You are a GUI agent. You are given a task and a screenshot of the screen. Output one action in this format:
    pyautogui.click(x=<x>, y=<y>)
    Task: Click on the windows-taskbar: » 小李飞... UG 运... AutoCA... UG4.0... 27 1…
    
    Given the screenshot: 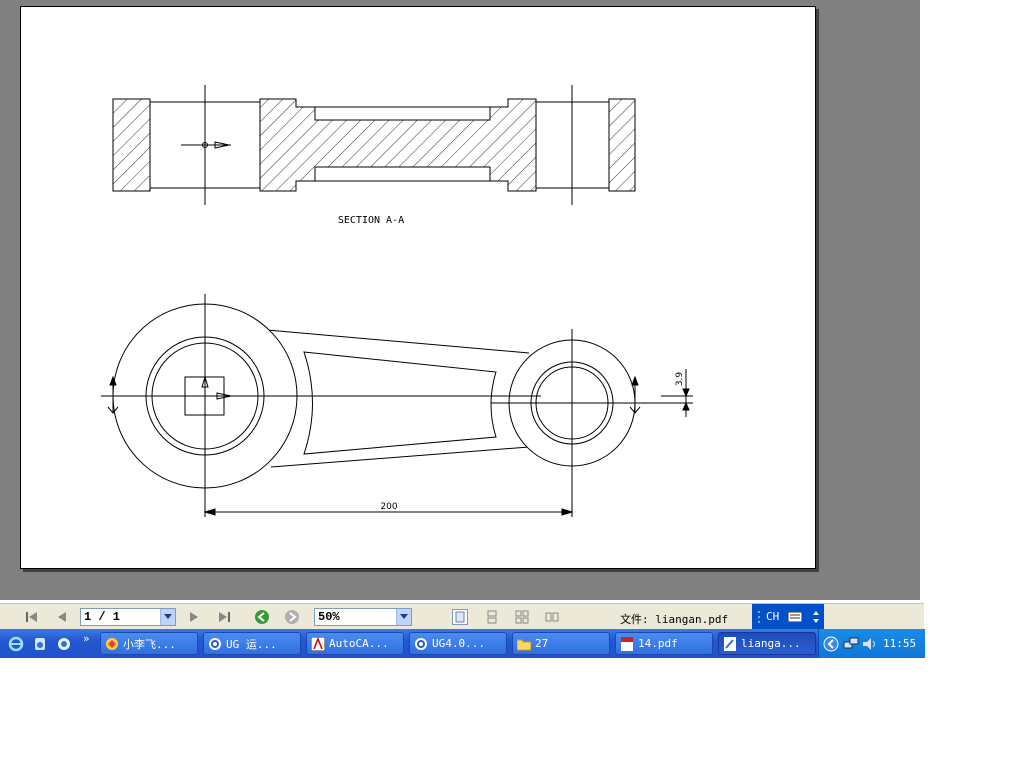 What is the action you would take?
    pyautogui.click(x=462, y=643)
    